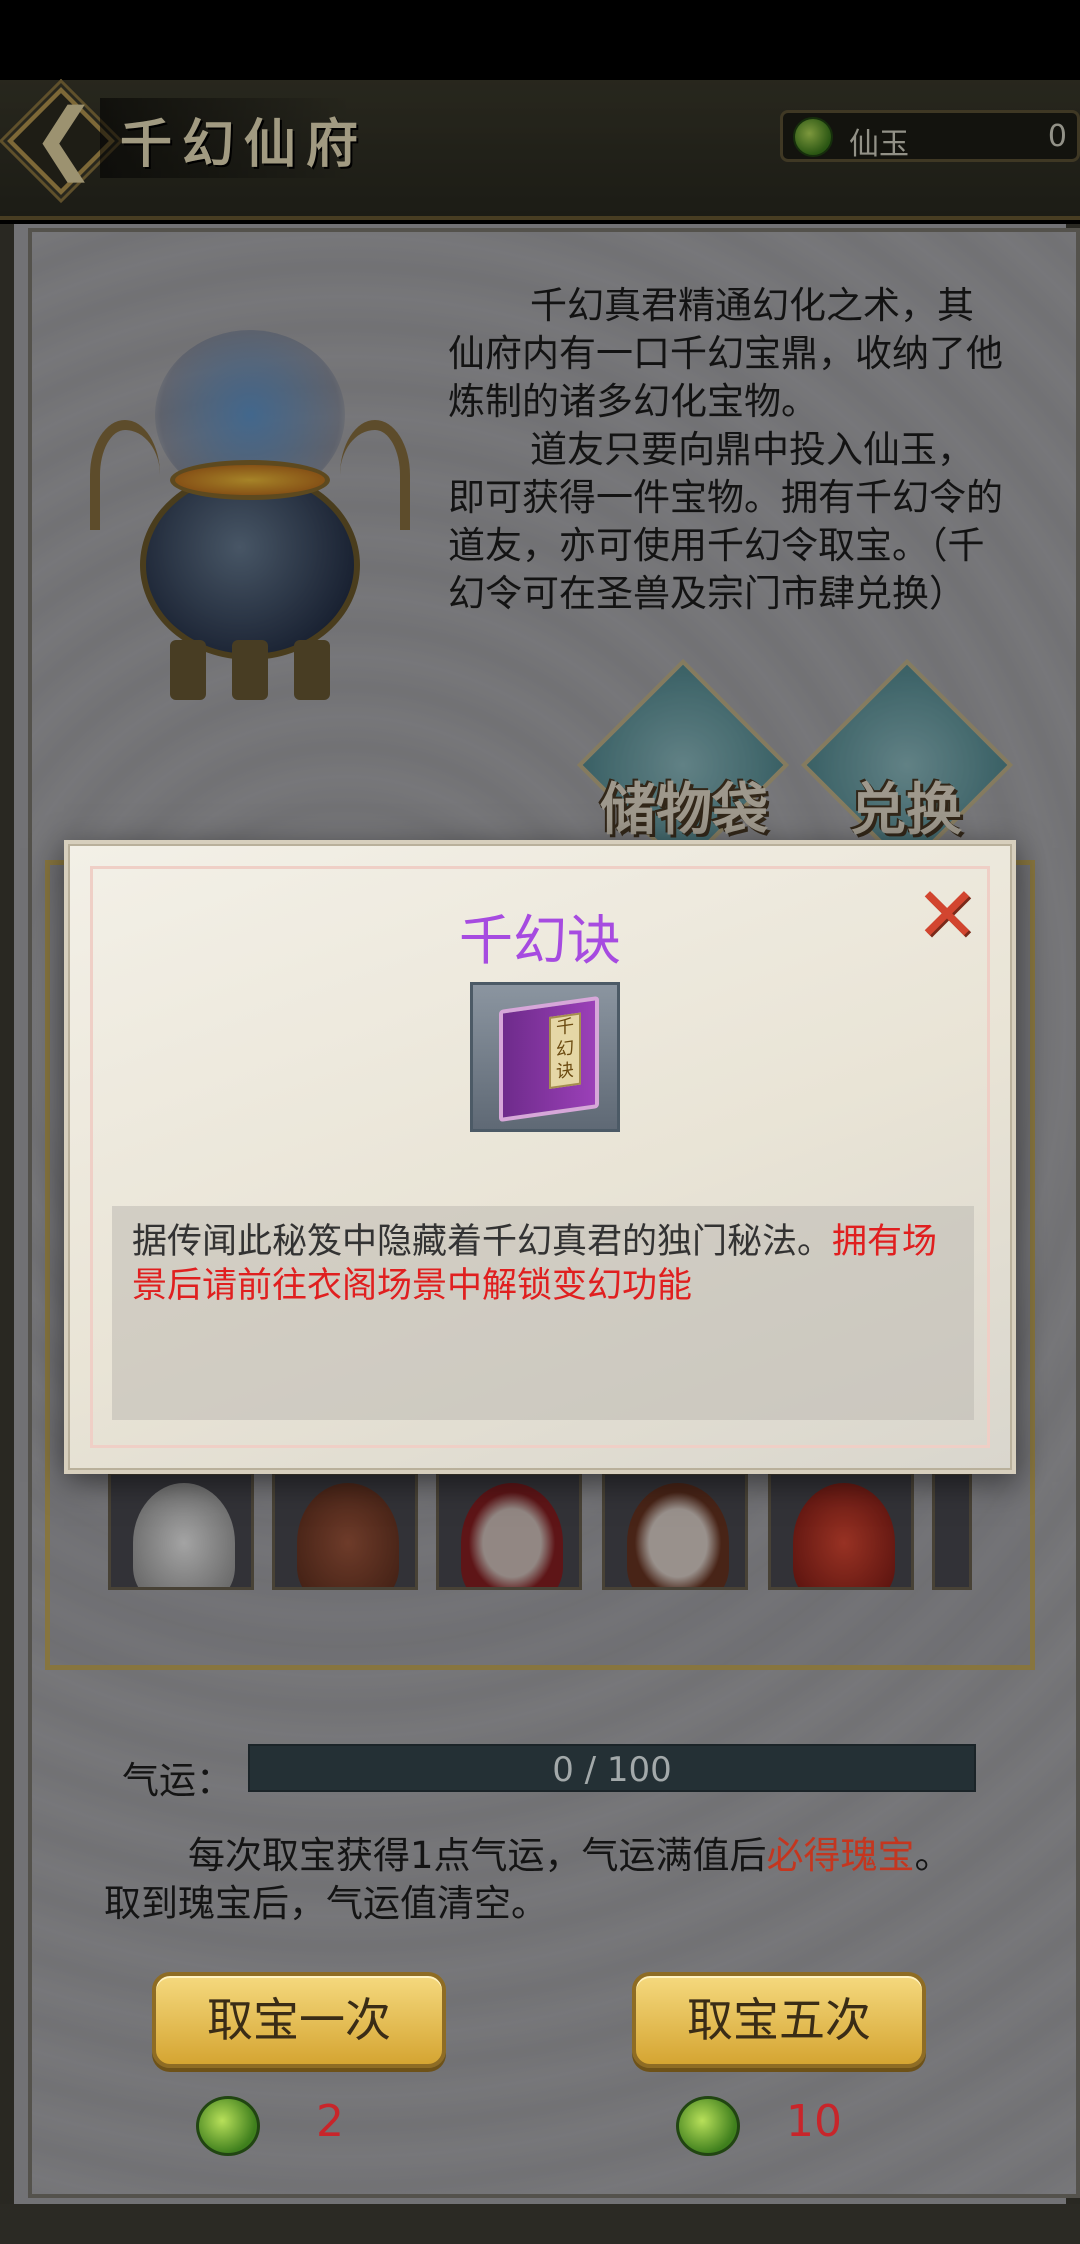 This screenshot has width=1080, height=2244. Describe the element at coordinates (540, 940) in the screenshot. I see `dialog-title: 千幻诀` at that location.